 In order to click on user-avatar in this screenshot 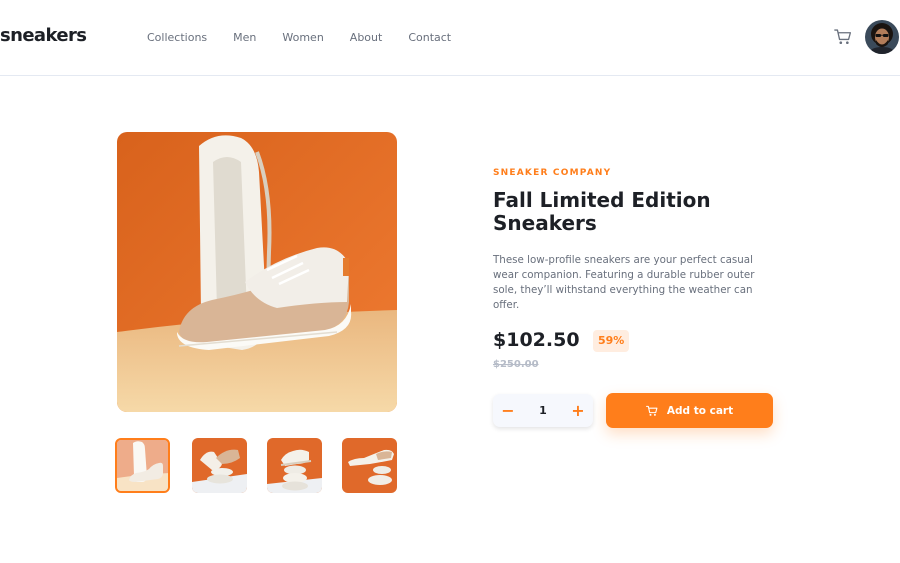, I will do `click(882, 37)`.